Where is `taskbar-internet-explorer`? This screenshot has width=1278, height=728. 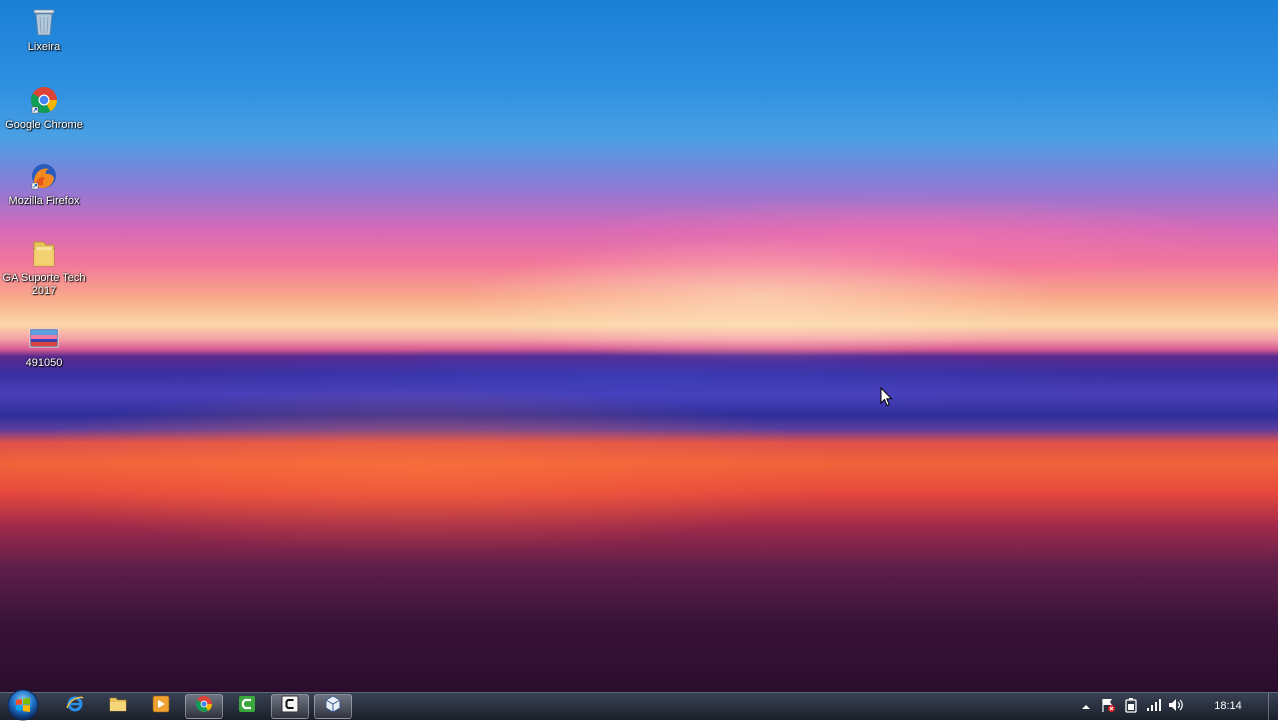
taskbar-internet-explorer is located at coordinates (75, 706).